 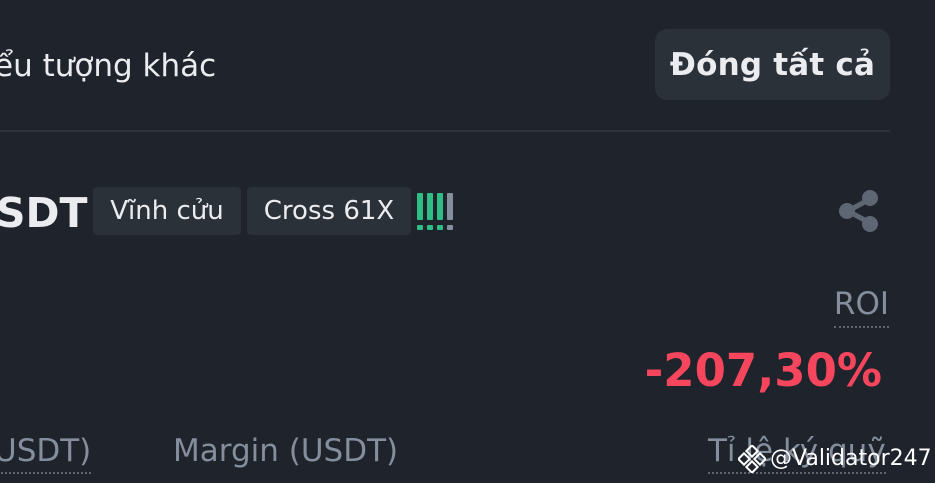 I want to click on margin-column-label: Margin (USDT), so click(x=286, y=451).